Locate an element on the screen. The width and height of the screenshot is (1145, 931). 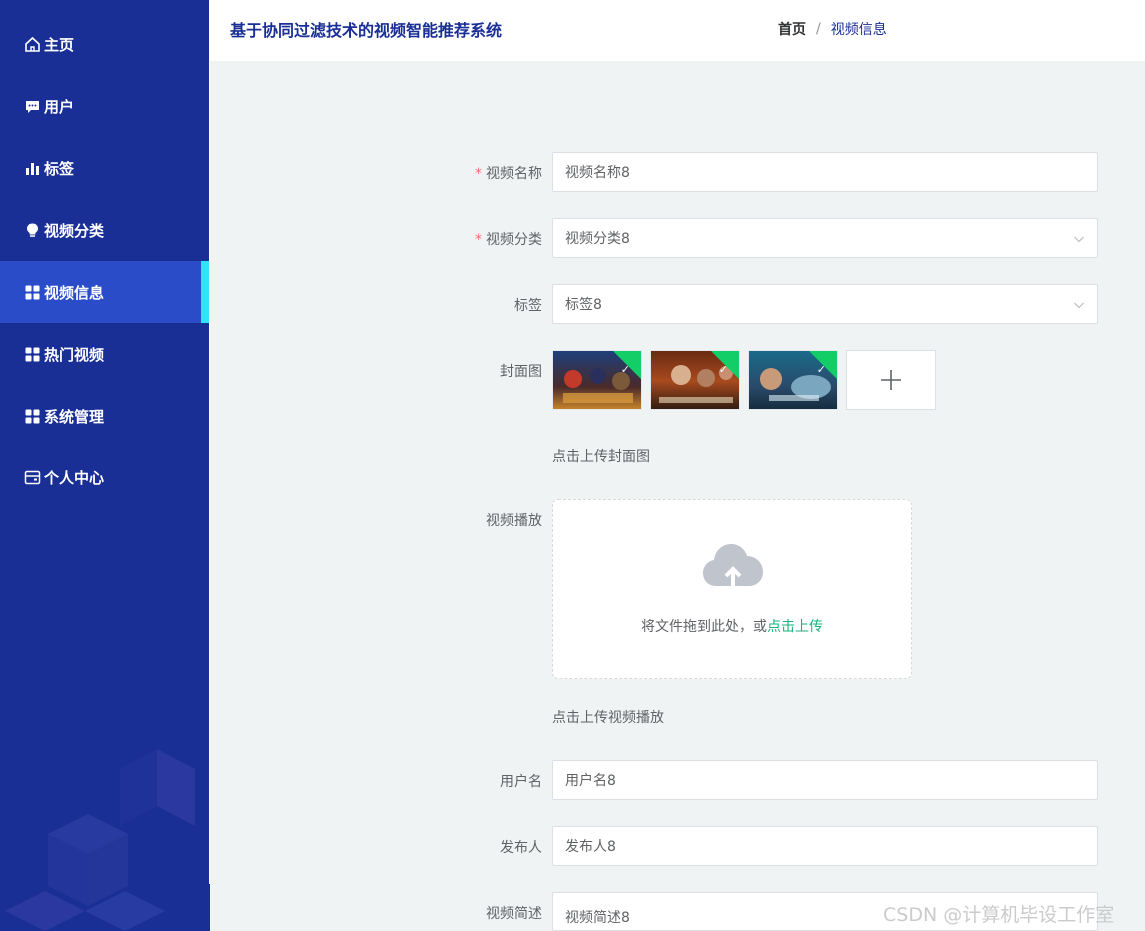
sidebar-item-home: 主页 is located at coordinates (104, 44).